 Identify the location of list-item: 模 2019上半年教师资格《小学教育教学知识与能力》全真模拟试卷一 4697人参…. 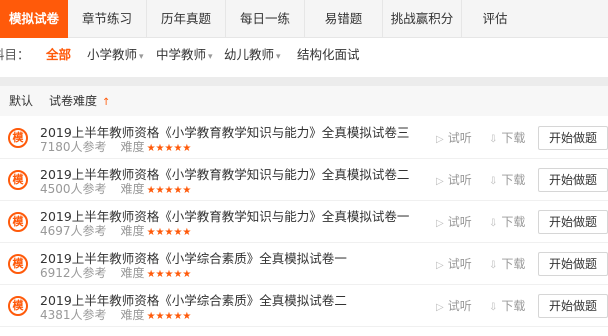
(304, 222).